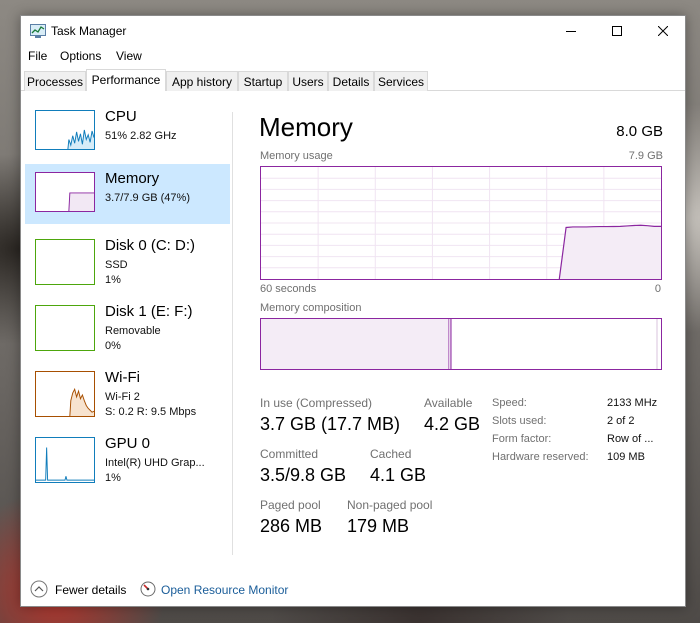 Image resolution: width=700 pixels, height=623 pixels. Describe the element at coordinates (132, 178) in the screenshot. I see `sidebar-memory-title: Memory` at that location.